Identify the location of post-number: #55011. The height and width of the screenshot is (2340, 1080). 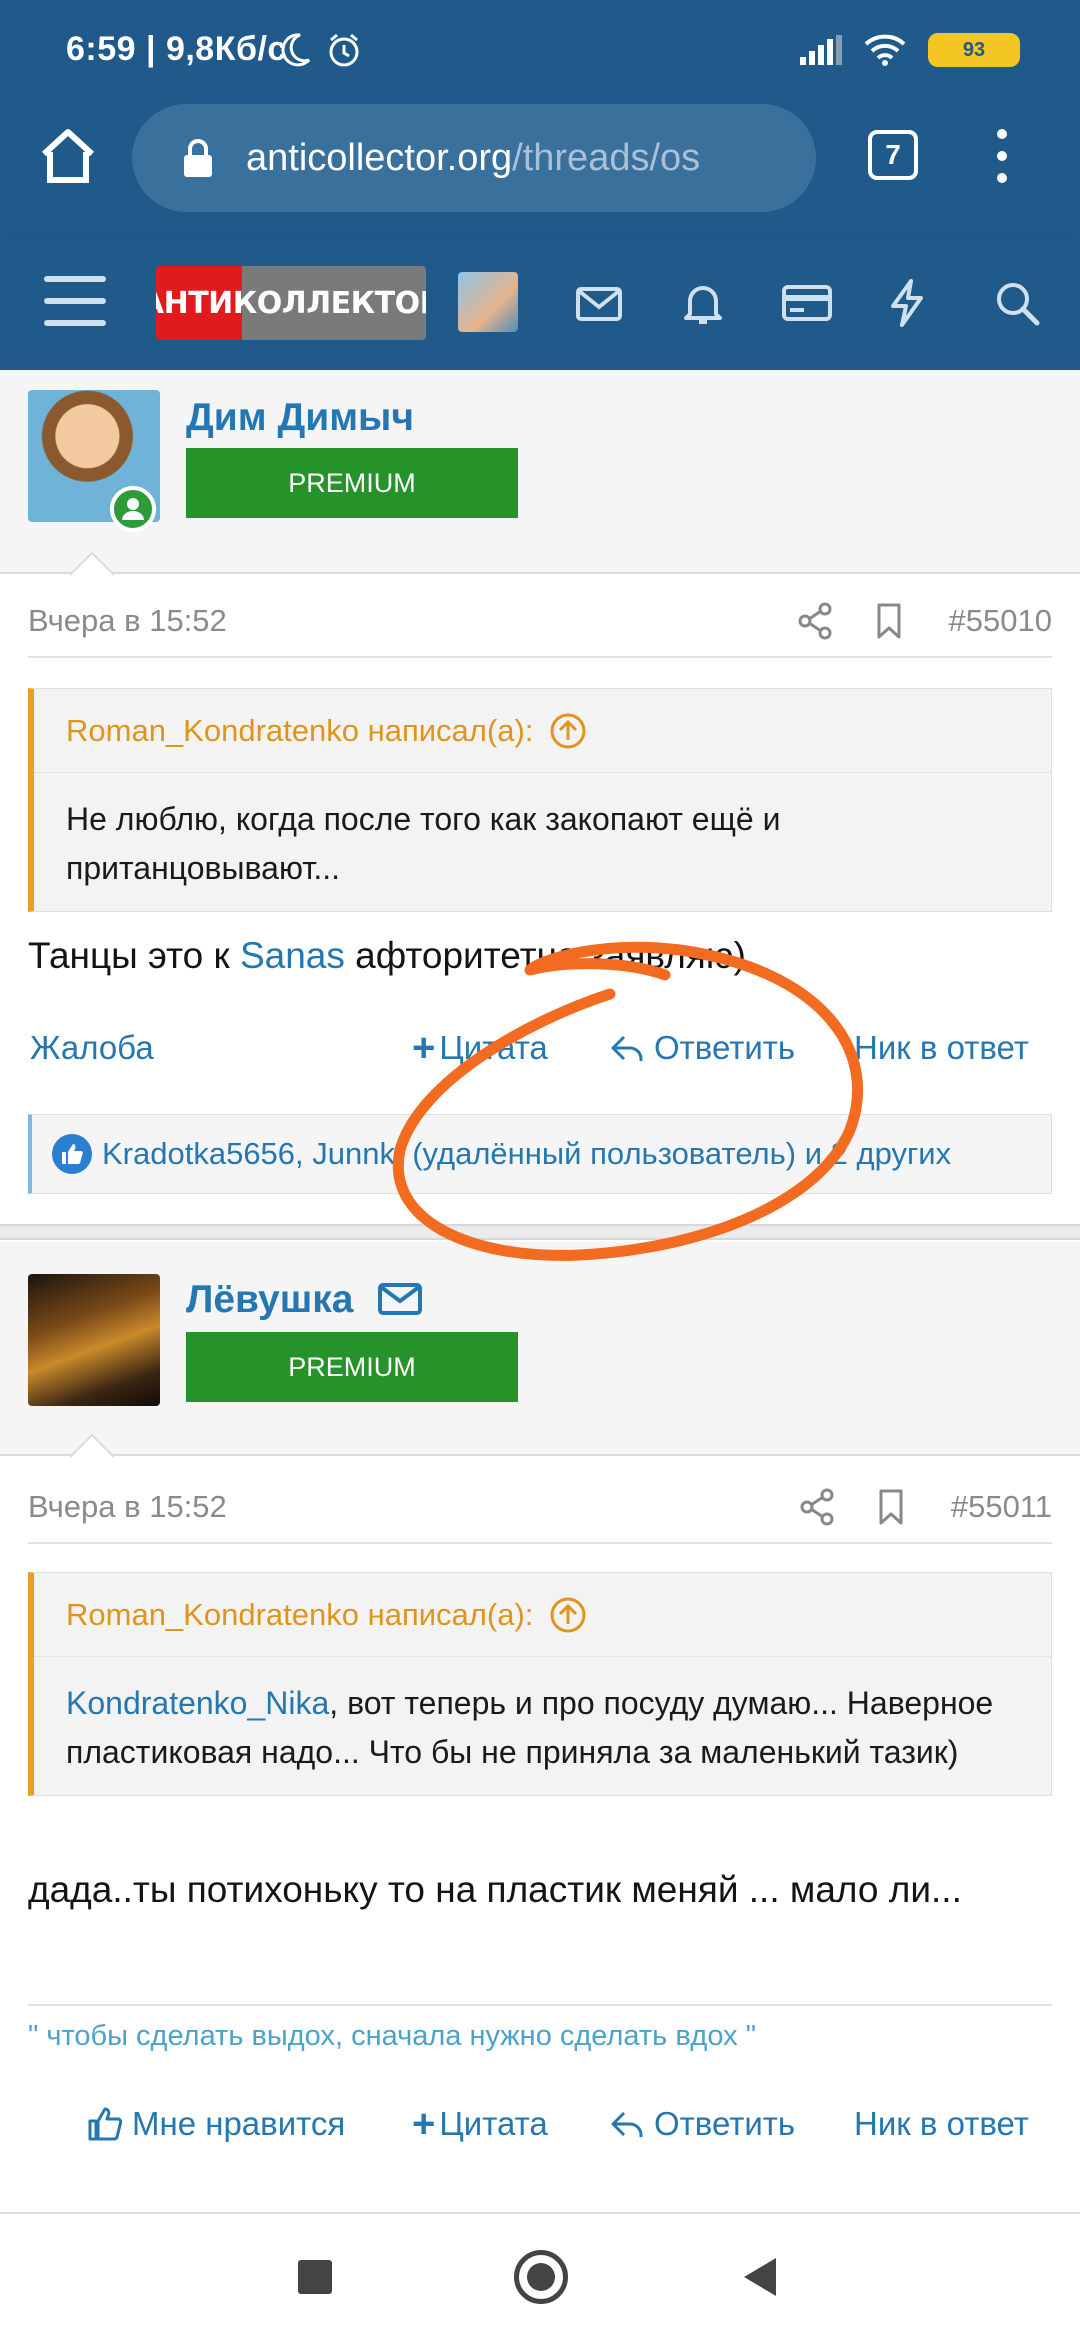
(1001, 1507).